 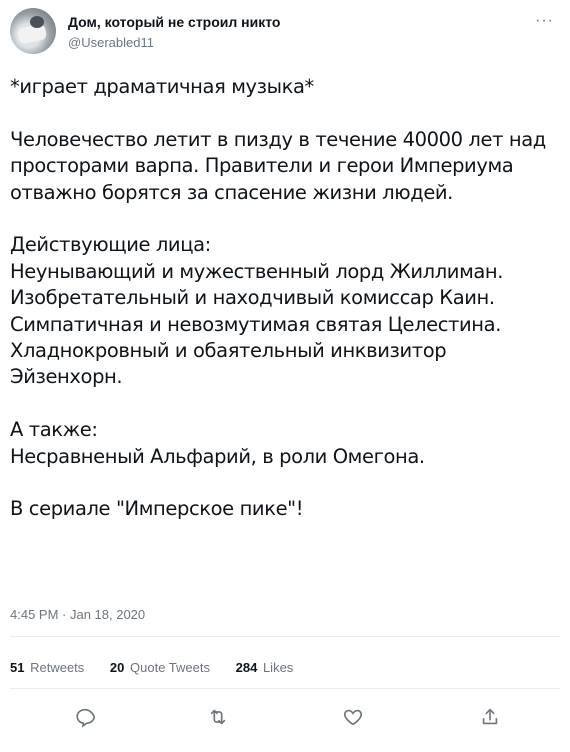 I want to click on share-button, so click(x=490, y=717).